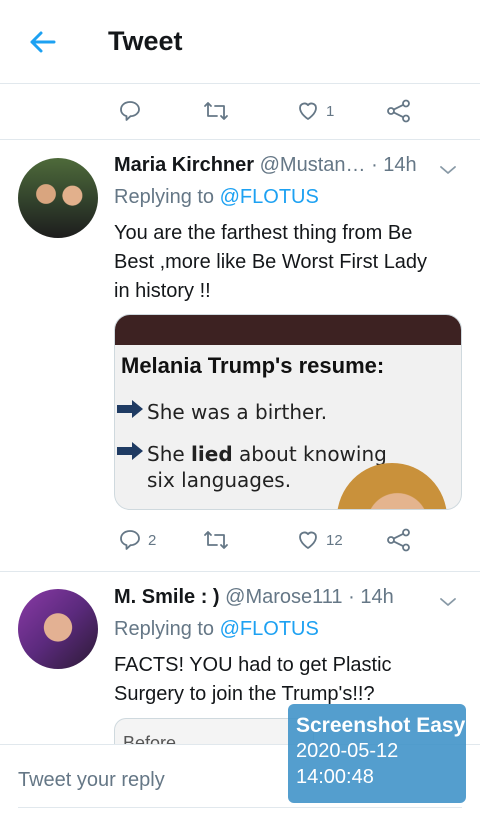 The height and width of the screenshot is (818, 480). I want to click on tweet-header: Maria Kirchner @Mustan… · 14h, so click(265, 165).